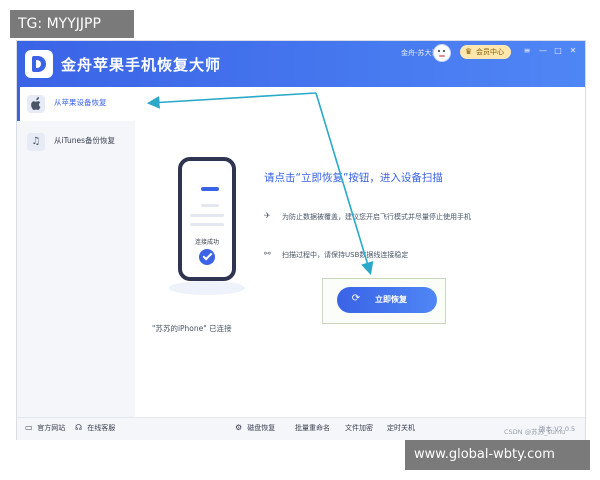 The height and width of the screenshot is (480, 600). What do you see at coordinates (535, 432) in the screenshot?
I see `csdn-watermark: CSDN @苏苏_sumu` at bounding box center [535, 432].